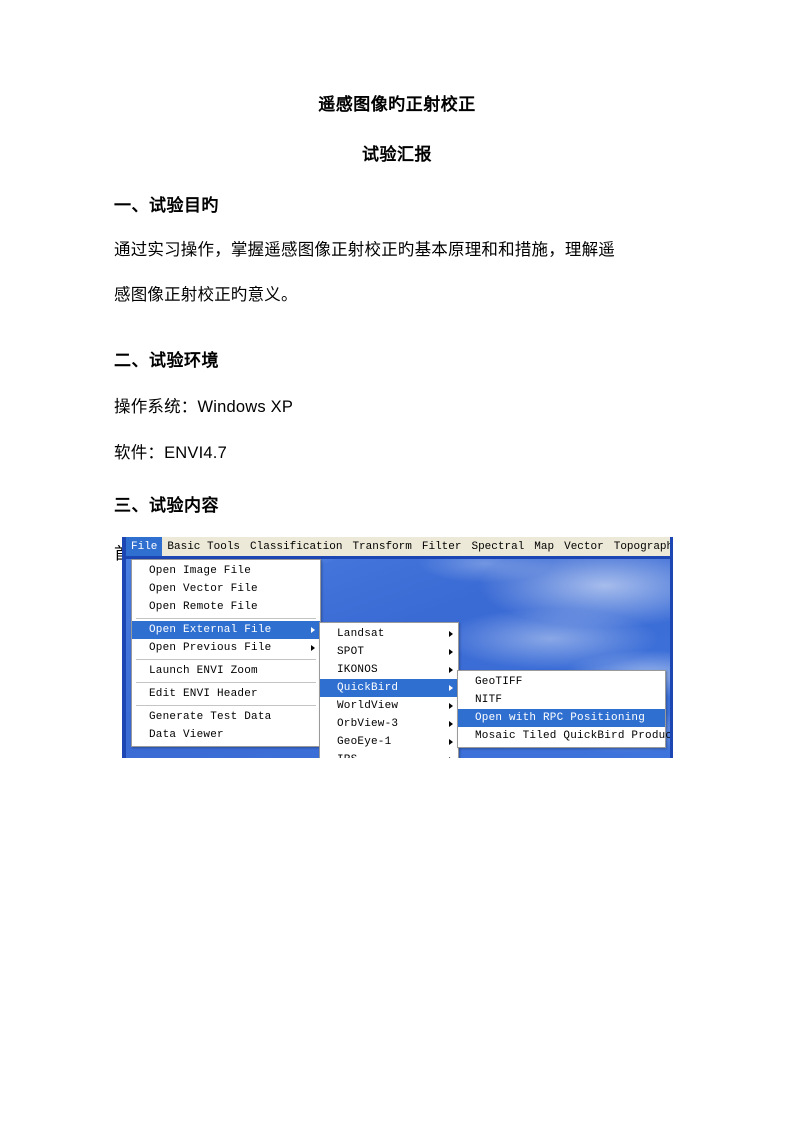 The width and height of the screenshot is (793, 1122). What do you see at coordinates (639, 546) in the screenshot?
I see `menubar-item-topographic: Topographic` at bounding box center [639, 546].